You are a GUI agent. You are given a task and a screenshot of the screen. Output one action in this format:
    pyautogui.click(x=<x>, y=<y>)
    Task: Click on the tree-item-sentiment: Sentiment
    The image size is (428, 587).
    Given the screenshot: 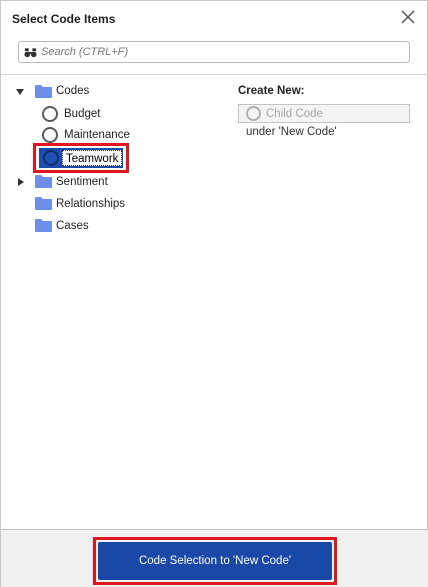 What is the action you would take?
    pyautogui.click(x=82, y=182)
    